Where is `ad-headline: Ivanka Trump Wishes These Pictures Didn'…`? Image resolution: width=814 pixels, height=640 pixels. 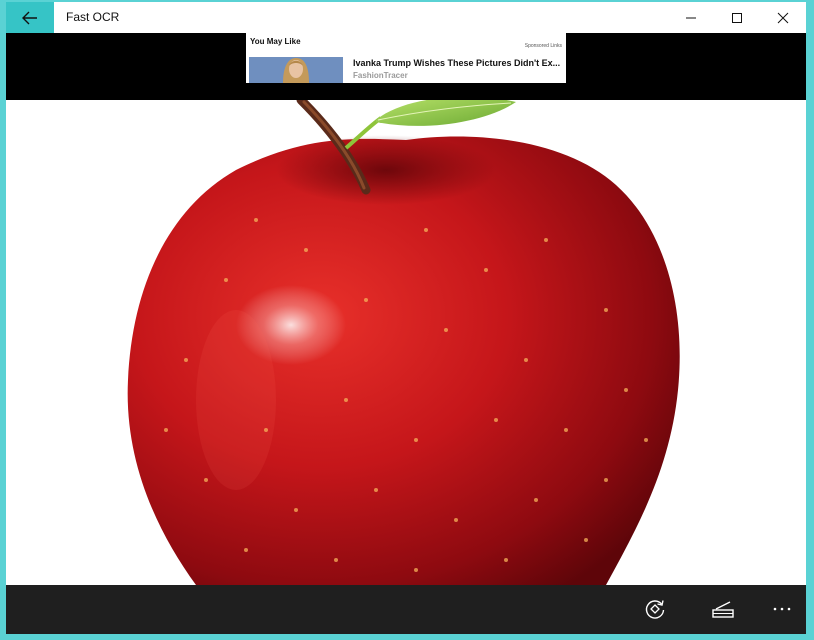 ad-headline: Ivanka Trump Wishes These Pictures Didn'… is located at coordinates (458, 63).